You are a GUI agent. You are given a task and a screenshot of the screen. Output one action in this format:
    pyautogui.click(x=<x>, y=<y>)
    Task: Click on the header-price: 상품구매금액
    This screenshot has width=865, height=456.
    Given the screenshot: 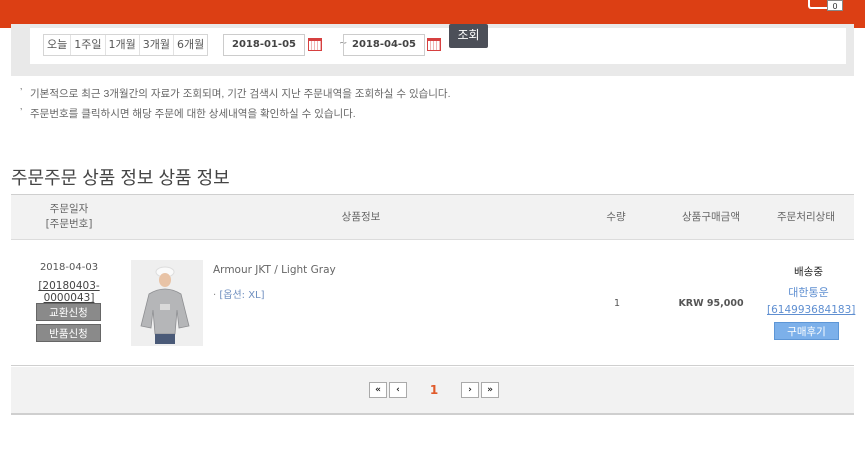 What is the action you would take?
    pyautogui.click(x=711, y=216)
    